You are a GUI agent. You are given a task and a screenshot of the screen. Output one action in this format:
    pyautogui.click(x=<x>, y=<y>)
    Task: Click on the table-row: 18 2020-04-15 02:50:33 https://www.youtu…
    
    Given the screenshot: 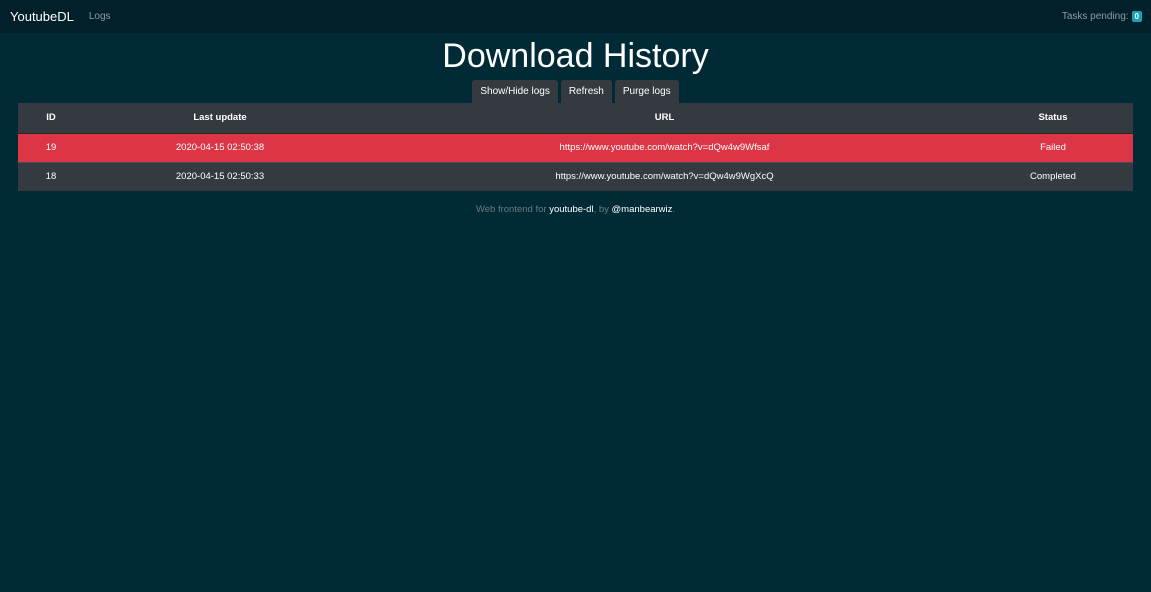 What is the action you would take?
    pyautogui.click(x=575, y=176)
    